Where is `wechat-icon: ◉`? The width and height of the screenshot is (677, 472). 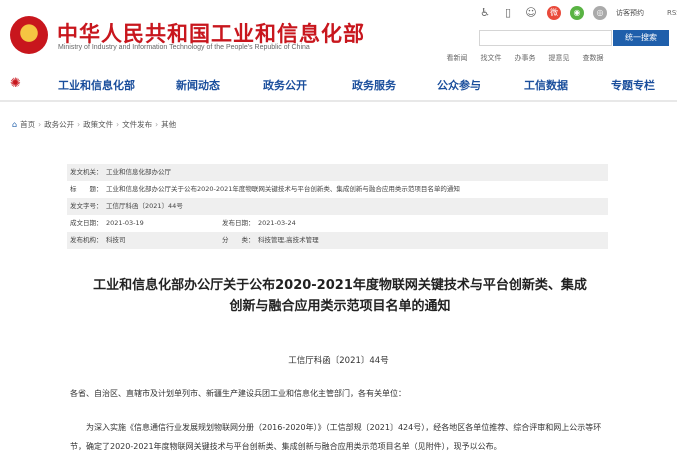
wechat-icon: ◉ is located at coordinates (577, 13).